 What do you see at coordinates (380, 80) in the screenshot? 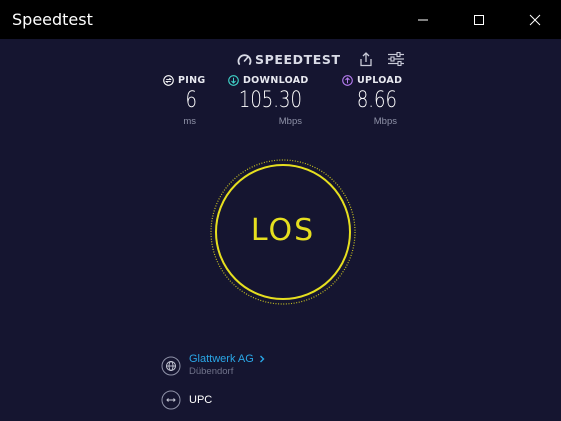
I see `upload-label: UPLOAD` at bounding box center [380, 80].